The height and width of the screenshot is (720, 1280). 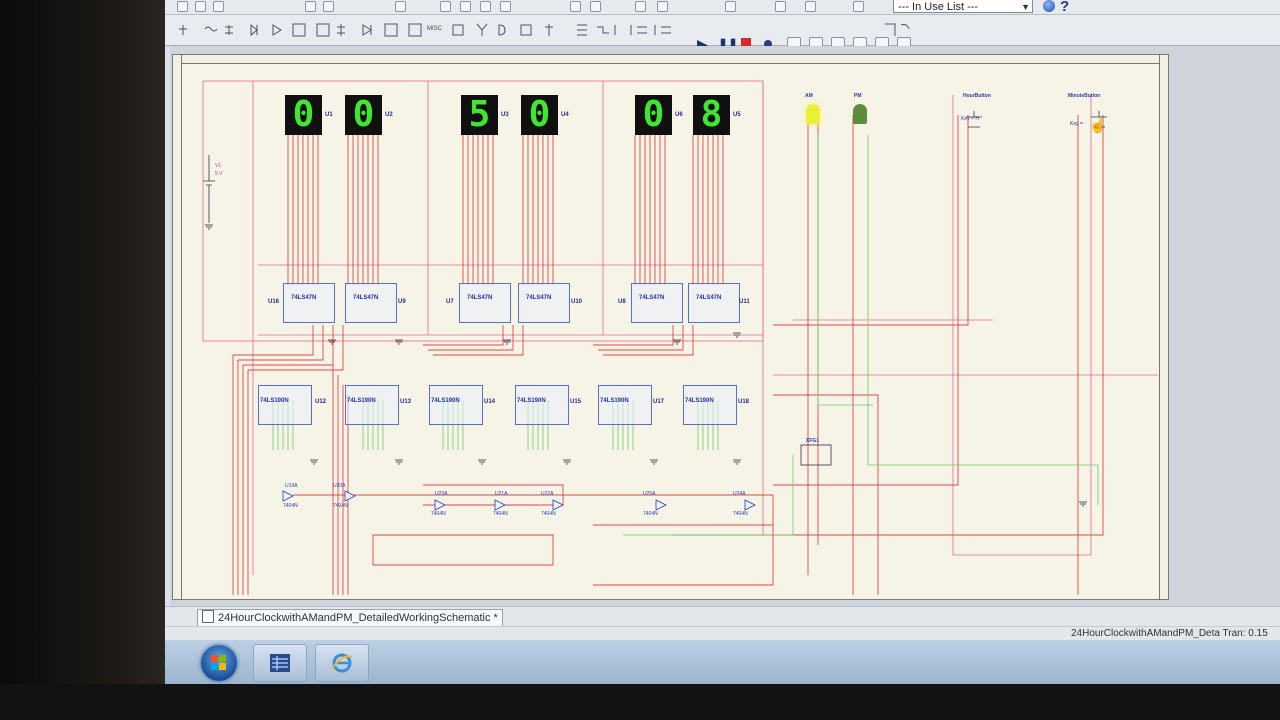 I want to click on zoom-fit-icon, so click(x=505, y=6).